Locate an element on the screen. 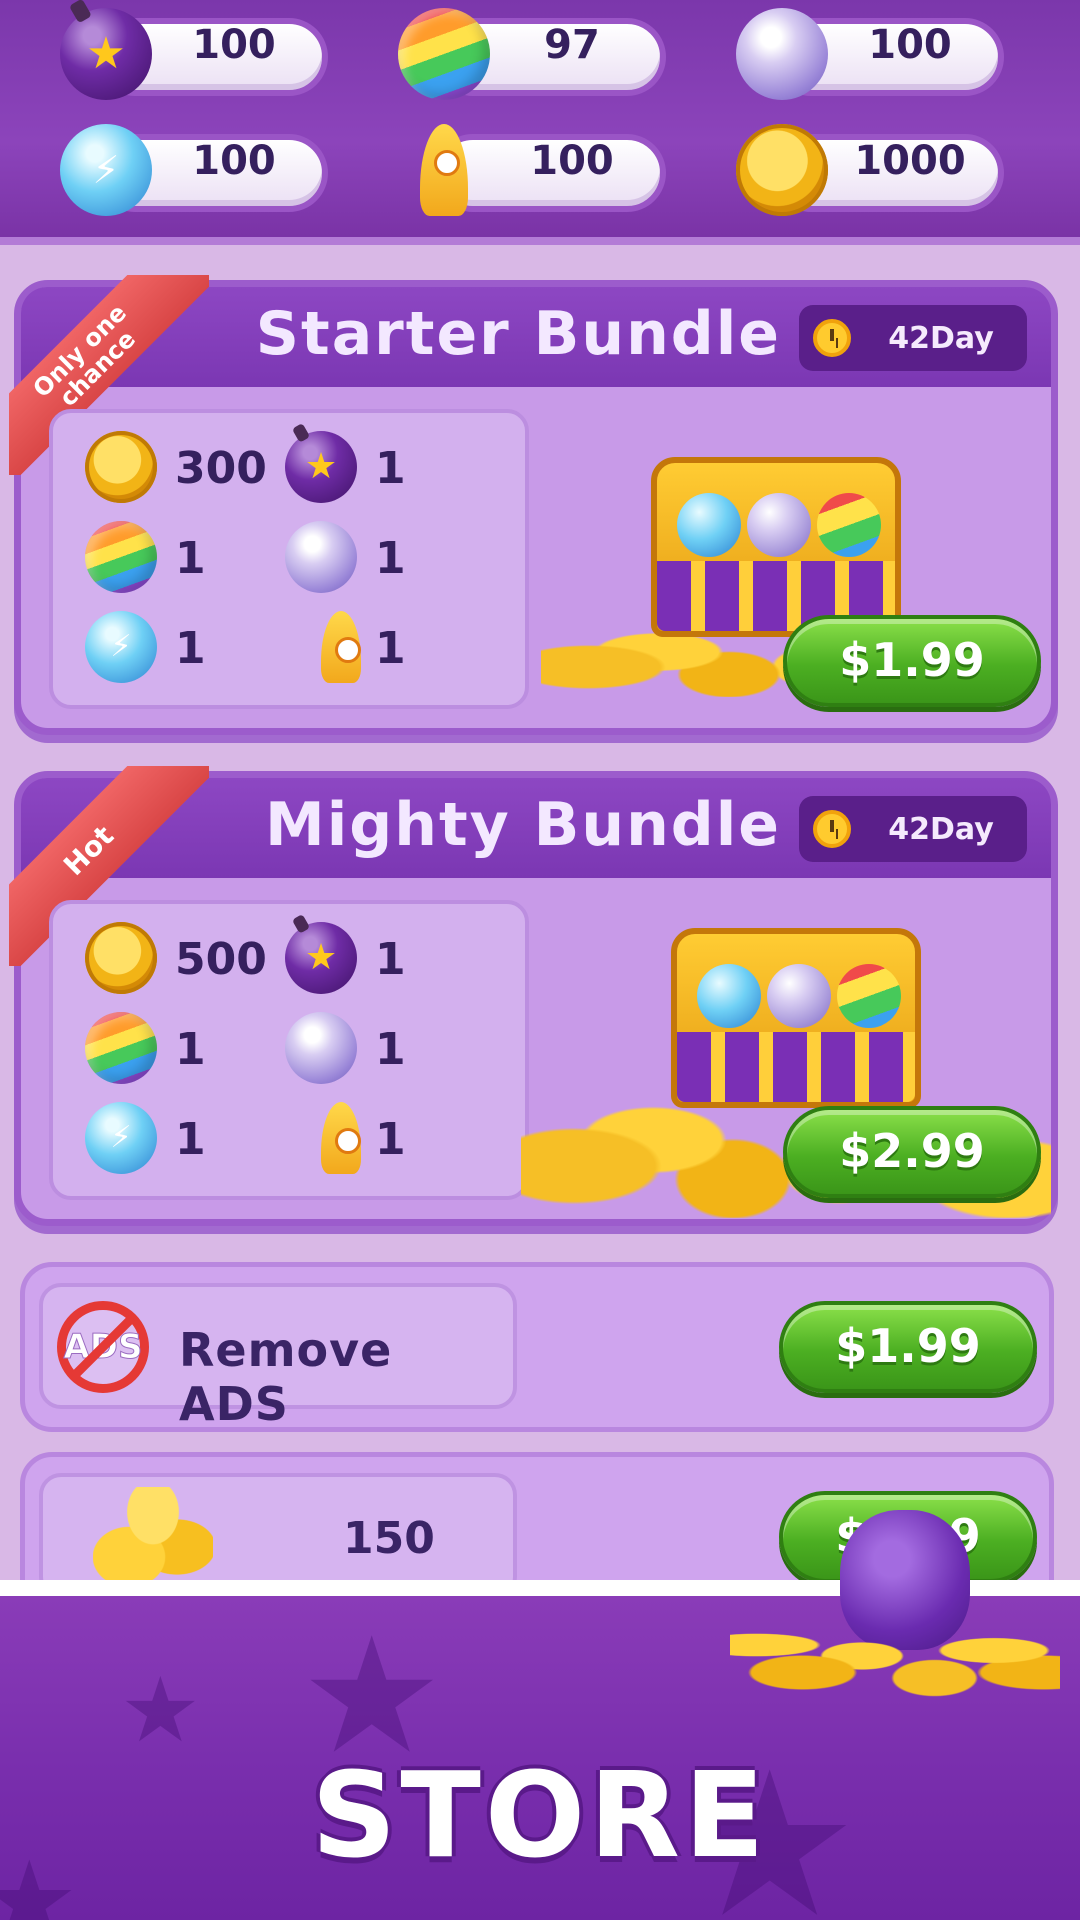 The image size is (1080, 1920). store-title: STORE is located at coordinates (540, 1815).